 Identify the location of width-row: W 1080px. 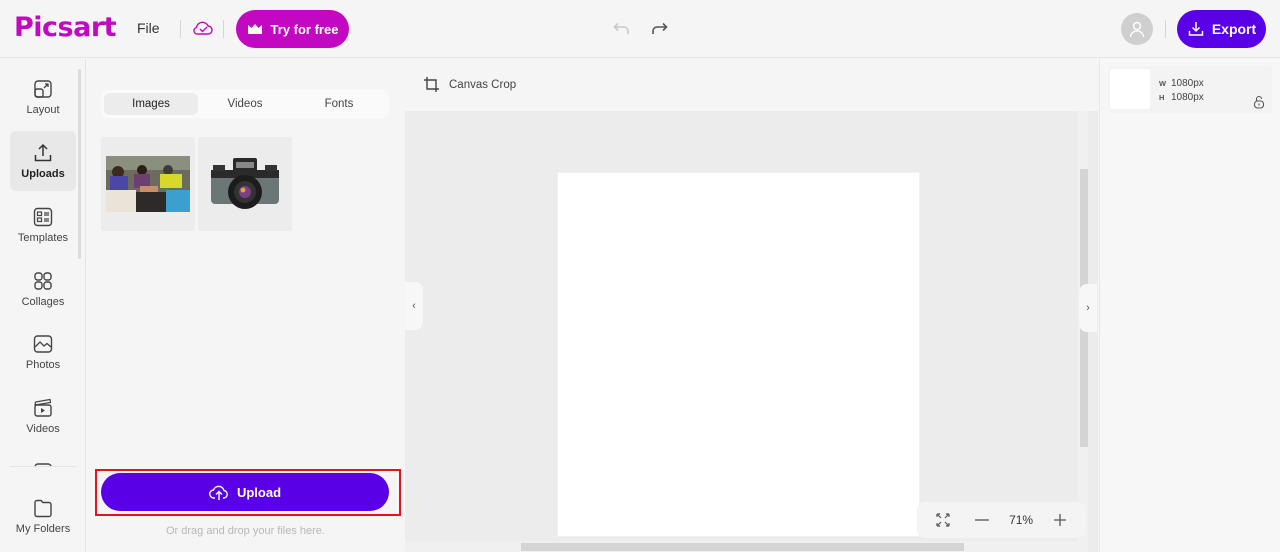
(1181, 83).